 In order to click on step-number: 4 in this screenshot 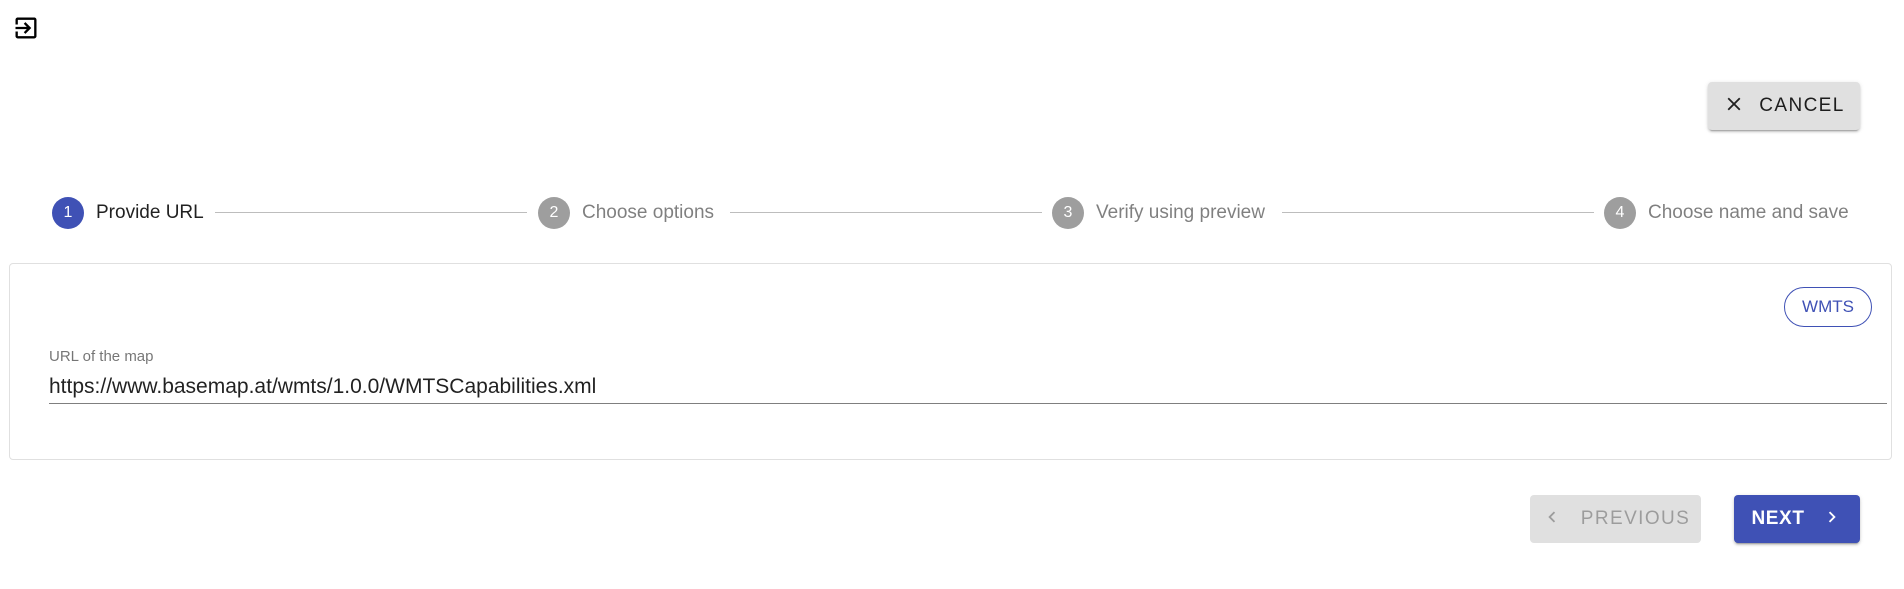, I will do `click(1620, 213)`.